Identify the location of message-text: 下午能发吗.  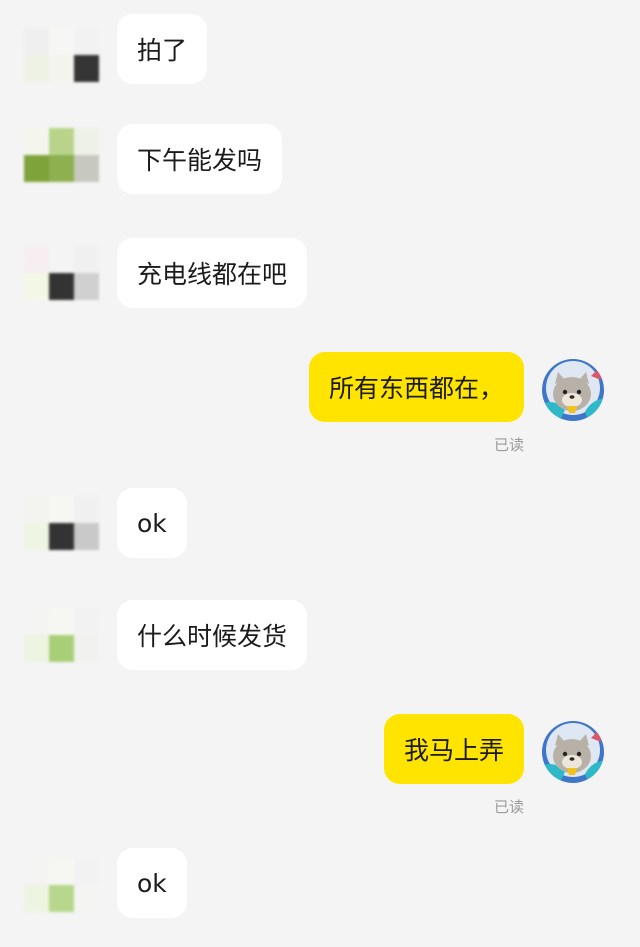
(200, 160).